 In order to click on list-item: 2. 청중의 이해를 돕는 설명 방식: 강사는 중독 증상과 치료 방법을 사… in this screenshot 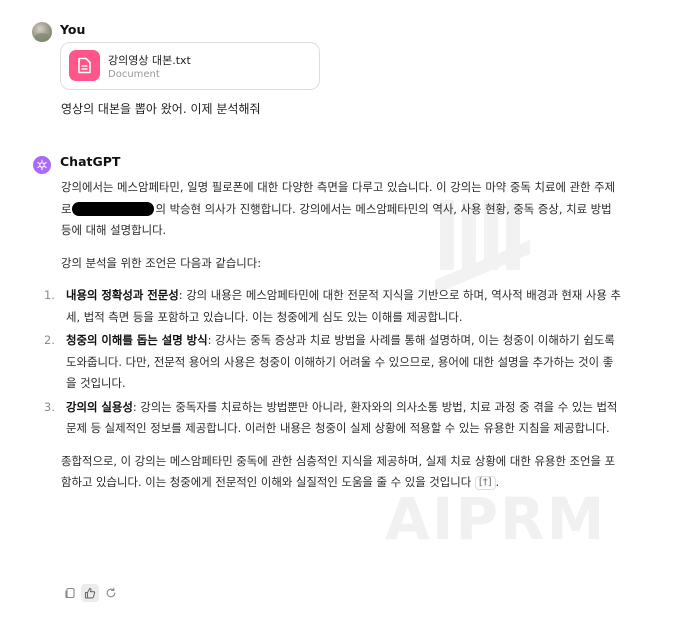, I will do `click(332, 362)`.